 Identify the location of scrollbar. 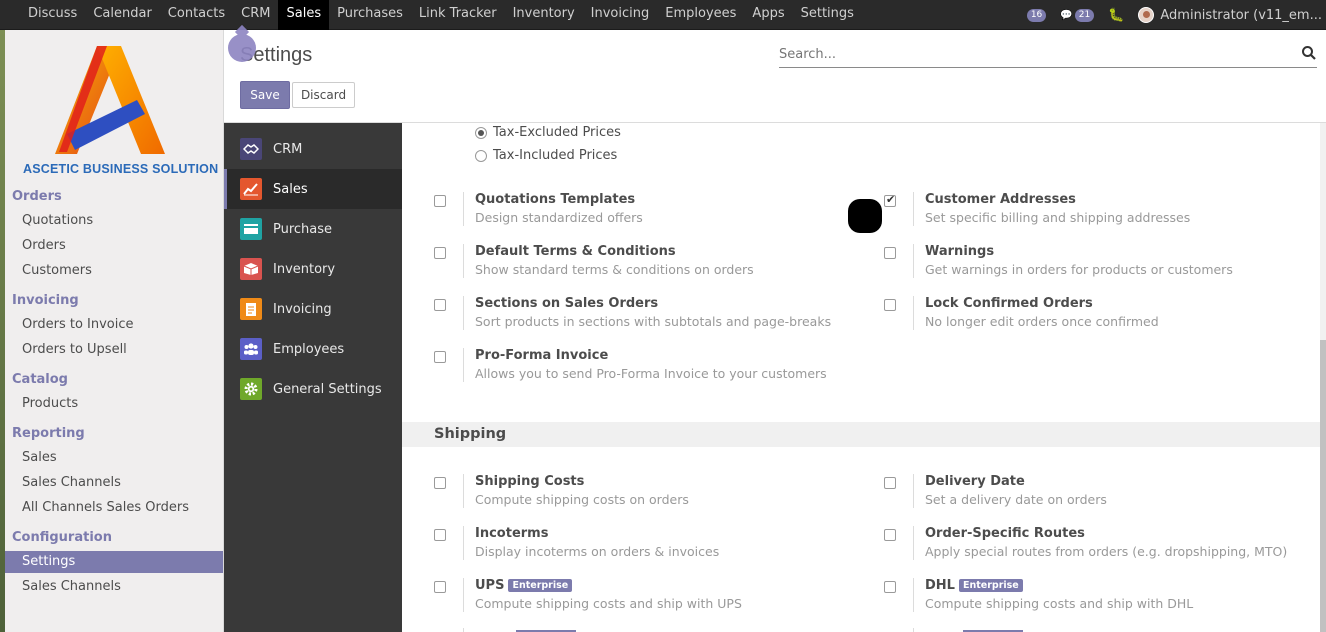
(1323, 377).